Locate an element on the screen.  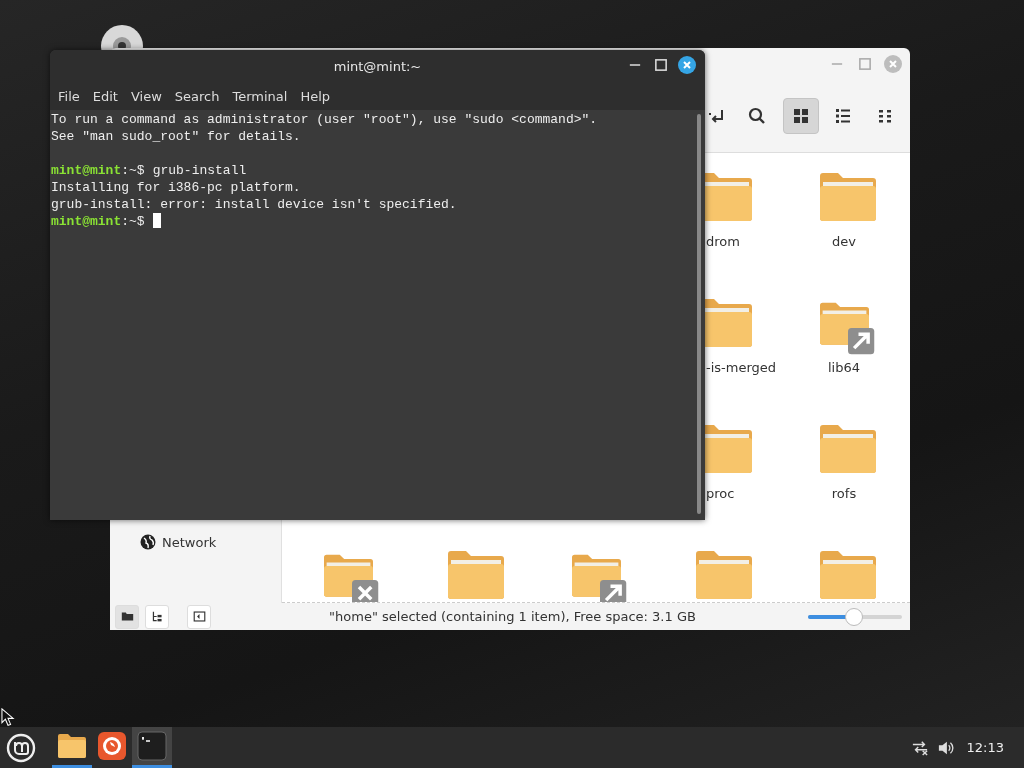
file-name: -is-merged is located at coordinates (741, 367).